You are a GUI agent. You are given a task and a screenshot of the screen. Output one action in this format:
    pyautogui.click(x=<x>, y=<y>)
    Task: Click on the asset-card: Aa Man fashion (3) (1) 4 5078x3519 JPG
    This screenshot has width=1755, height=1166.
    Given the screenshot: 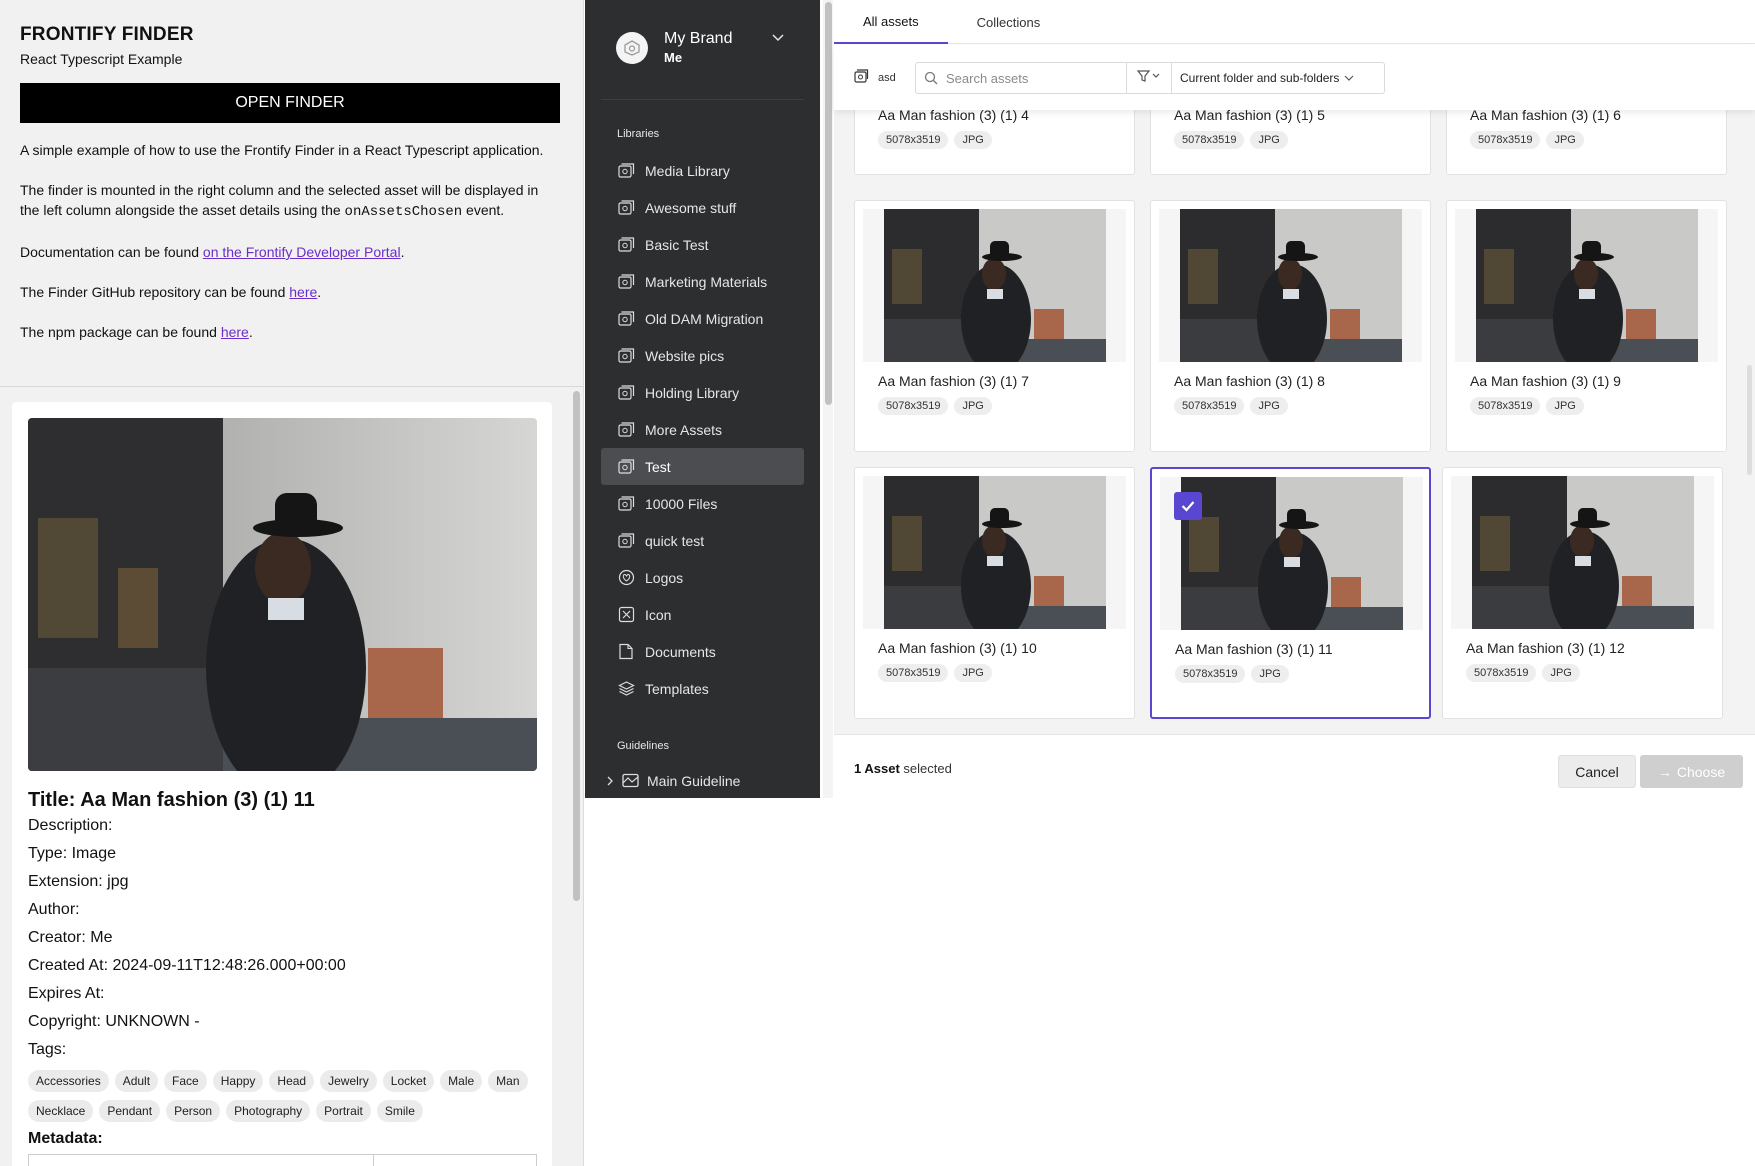 What is the action you would take?
    pyautogui.click(x=994, y=142)
    